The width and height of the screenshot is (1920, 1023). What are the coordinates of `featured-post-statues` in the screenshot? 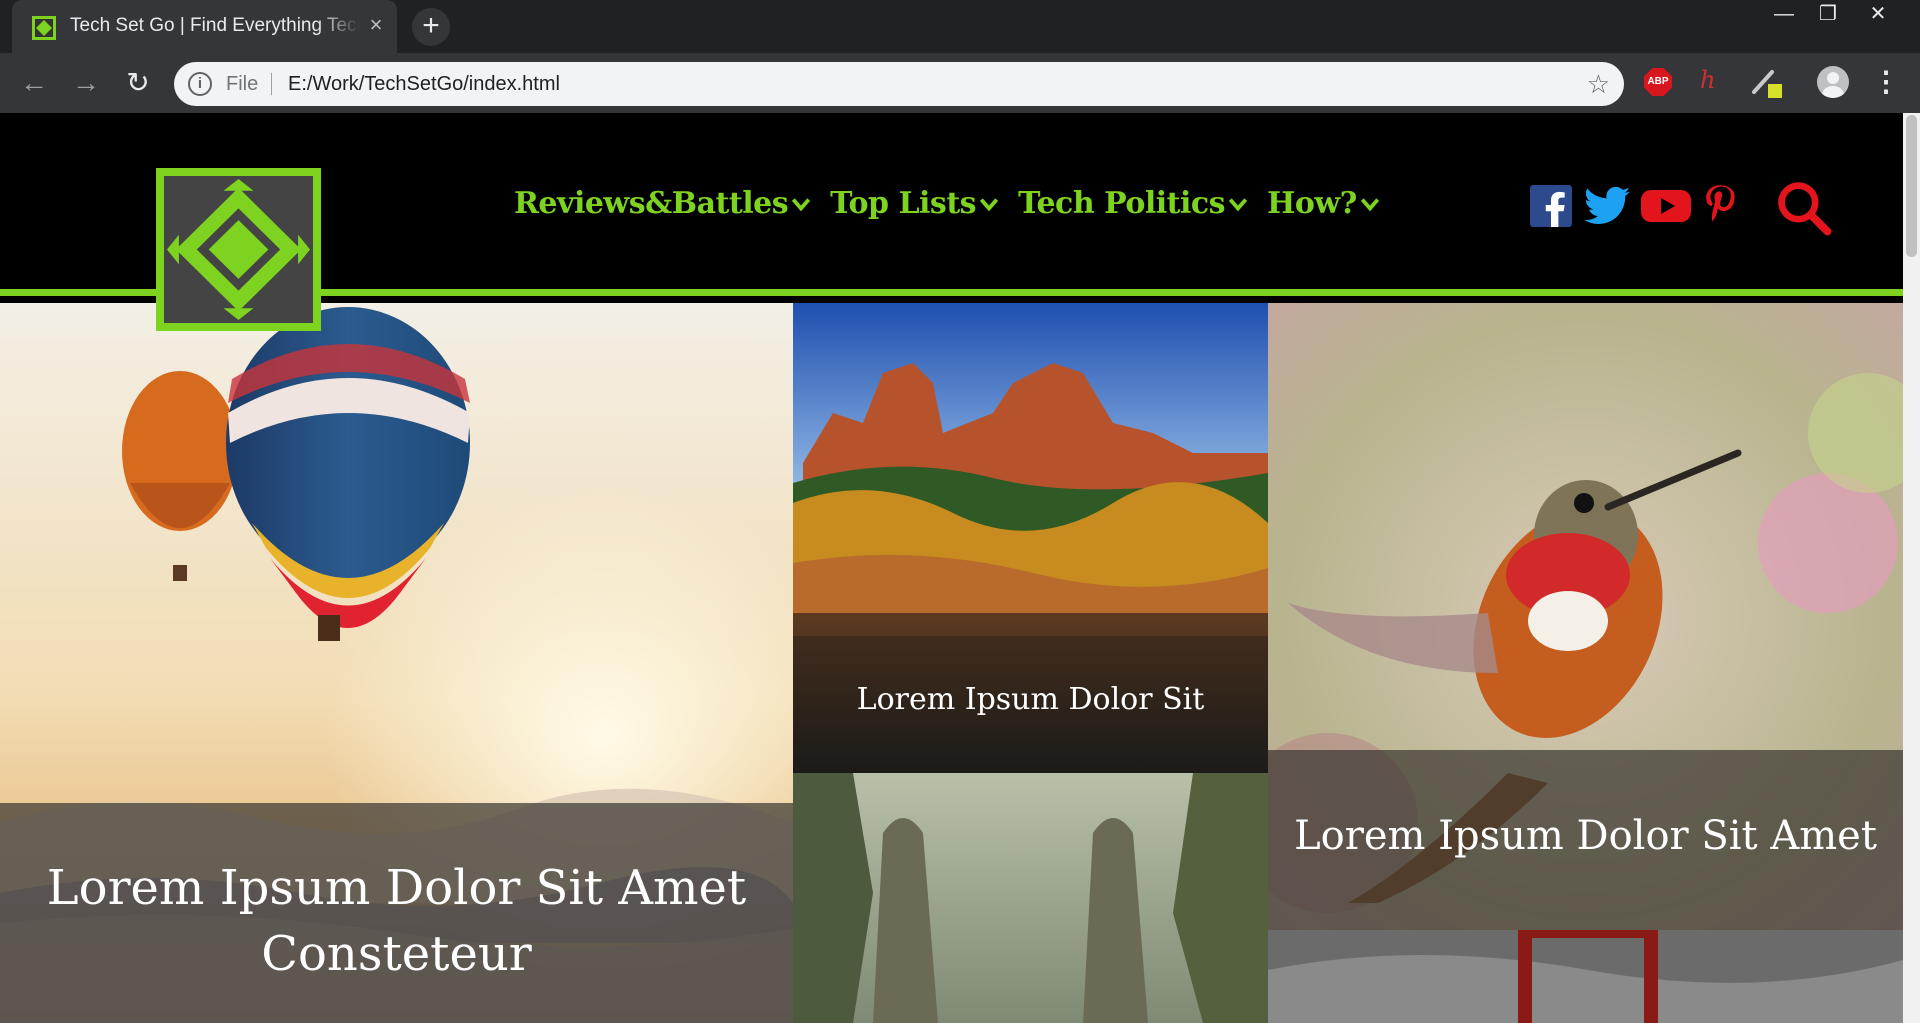 It's located at (1030, 898).